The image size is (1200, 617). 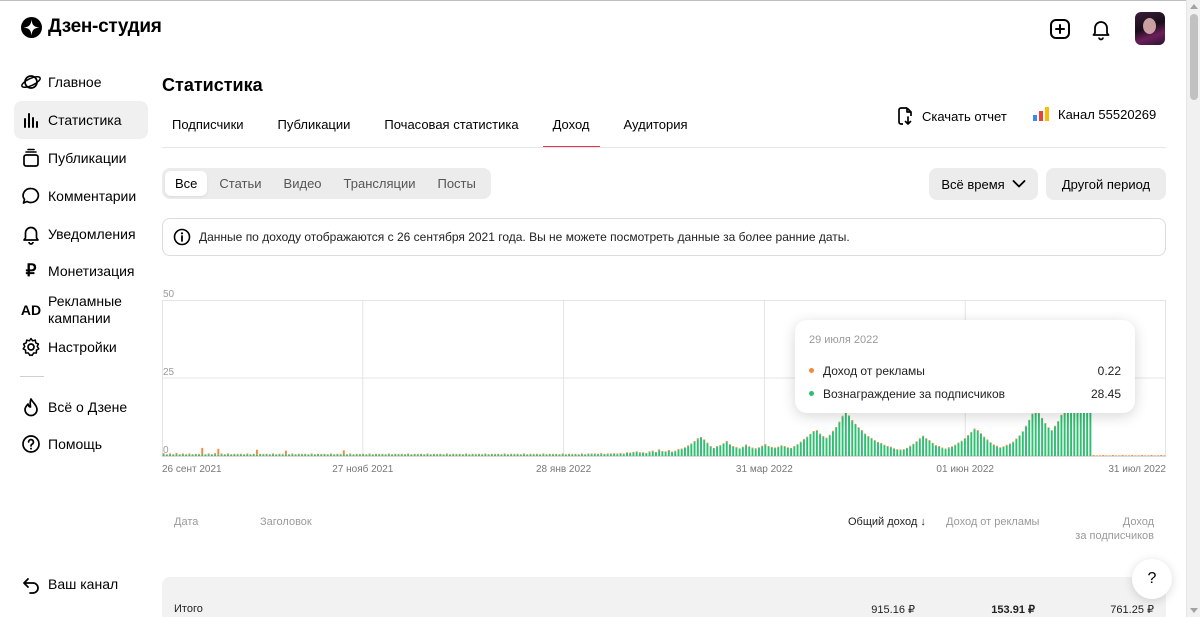 I want to click on filter-all: Все, so click(x=186, y=183).